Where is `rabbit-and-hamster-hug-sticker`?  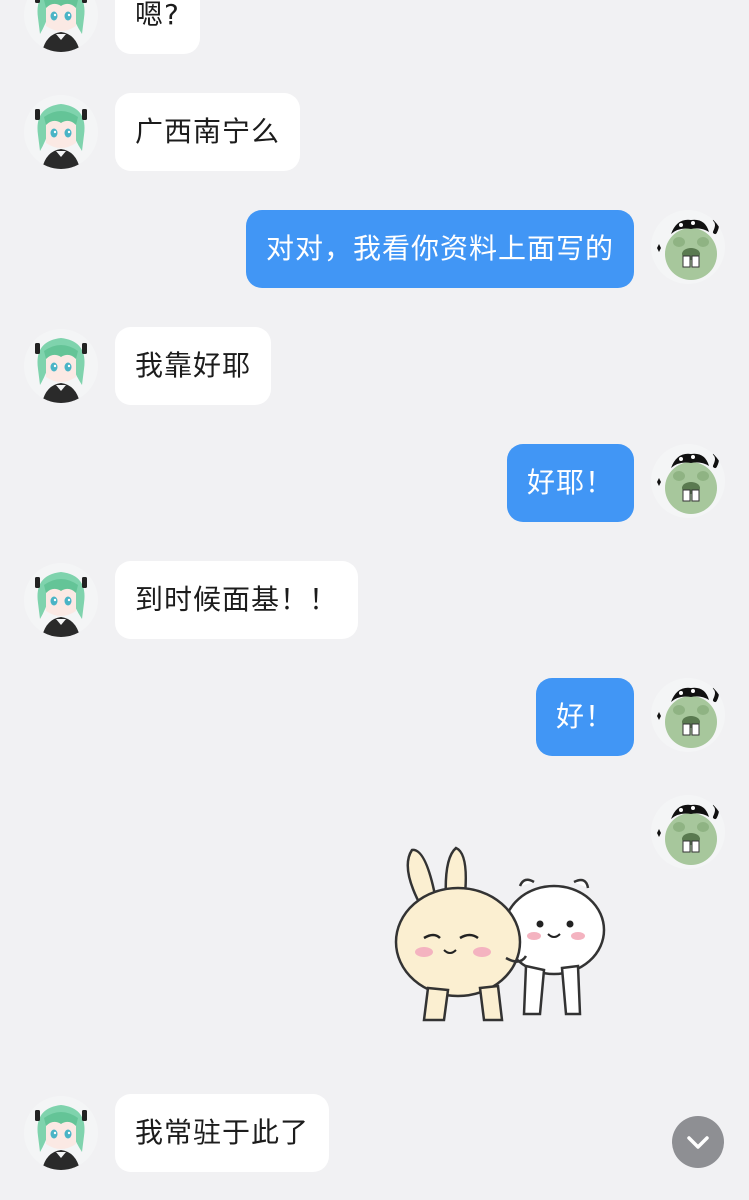
rabbit-and-hamster-hug-sticker is located at coordinates (500, 934).